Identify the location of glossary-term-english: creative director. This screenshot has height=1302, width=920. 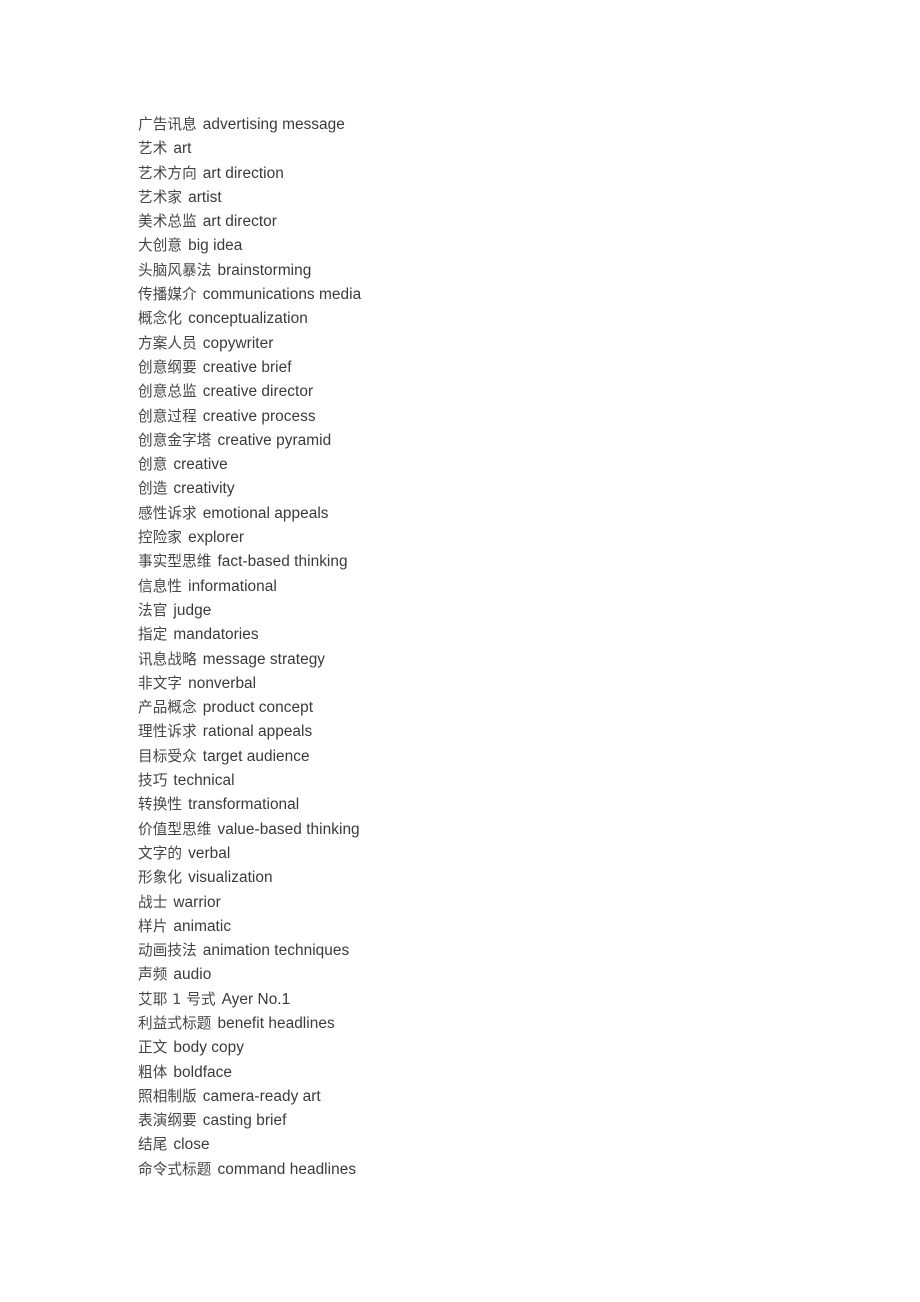
(258, 392).